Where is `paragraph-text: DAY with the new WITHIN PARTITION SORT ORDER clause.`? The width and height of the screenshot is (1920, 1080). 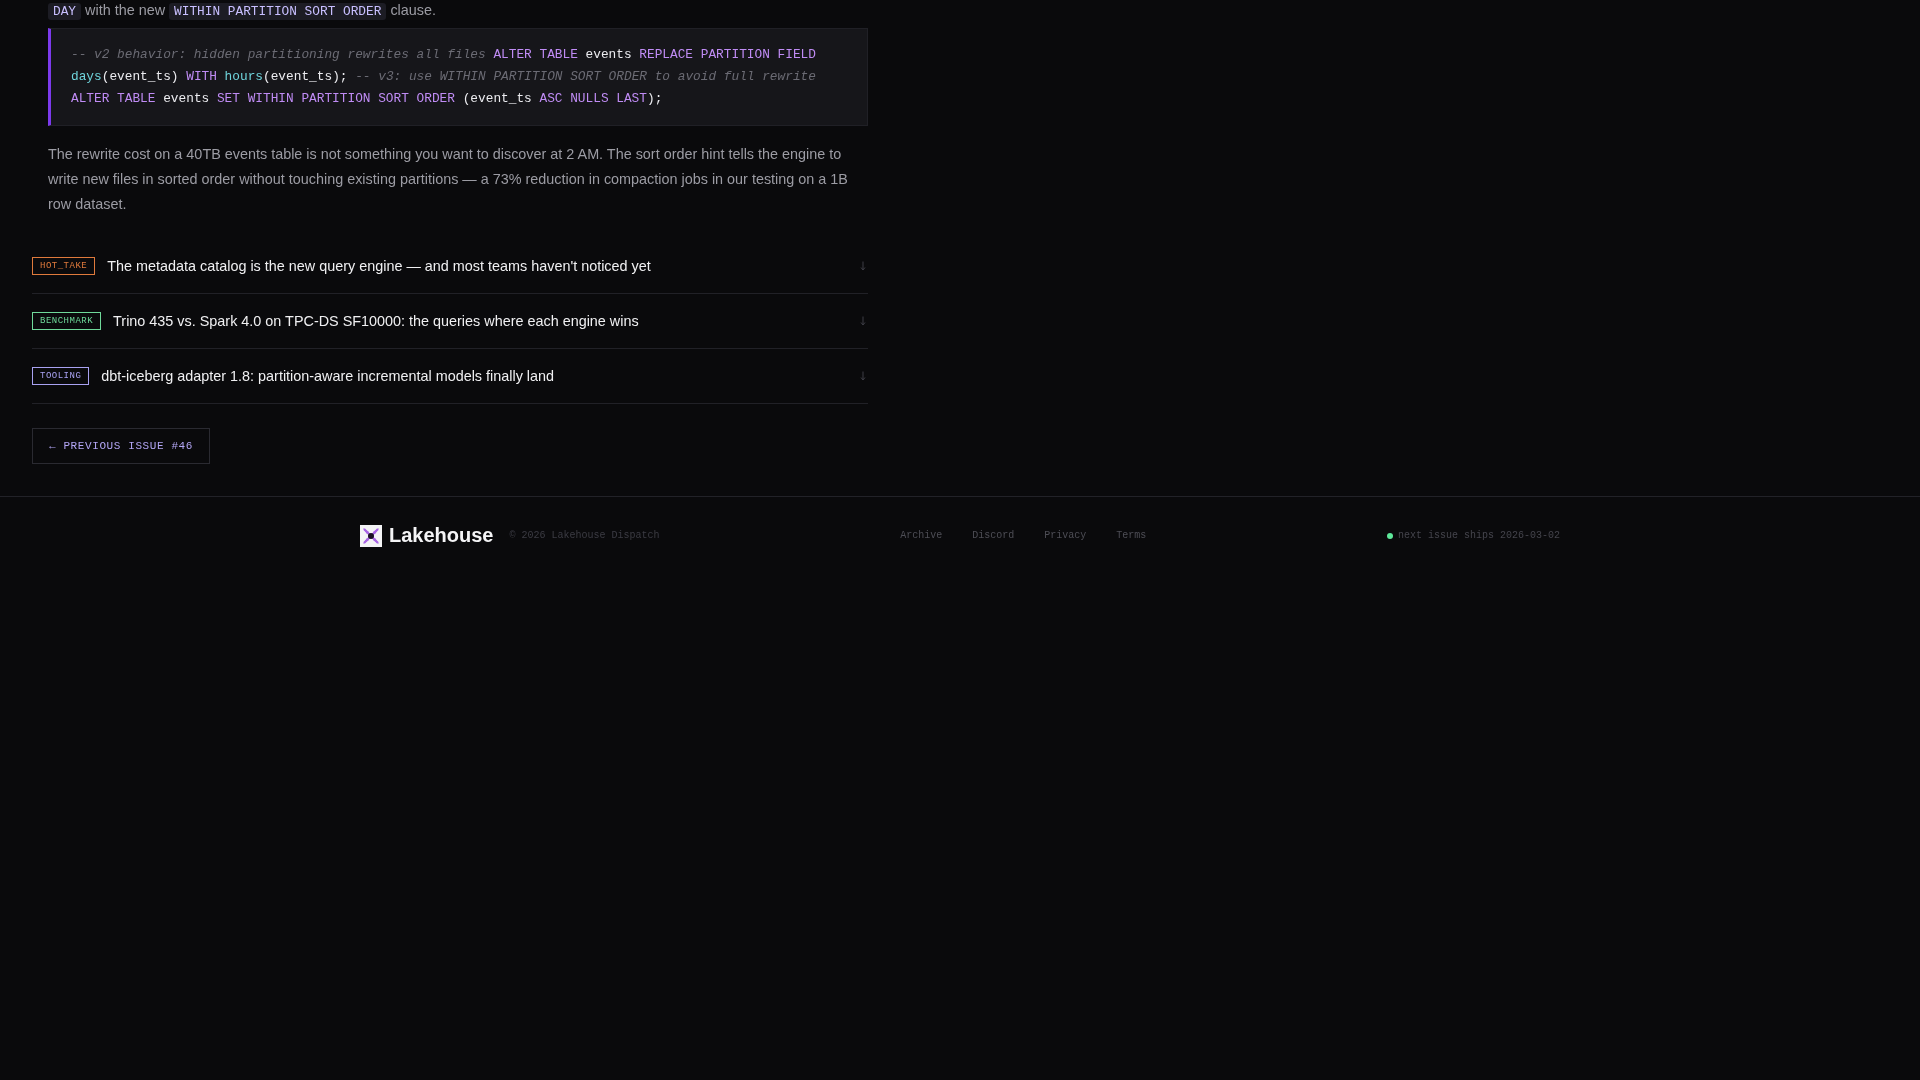
paragraph-text: DAY with the new WITHIN PARTITION SORT ORDER clause. is located at coordinates (458, 11).